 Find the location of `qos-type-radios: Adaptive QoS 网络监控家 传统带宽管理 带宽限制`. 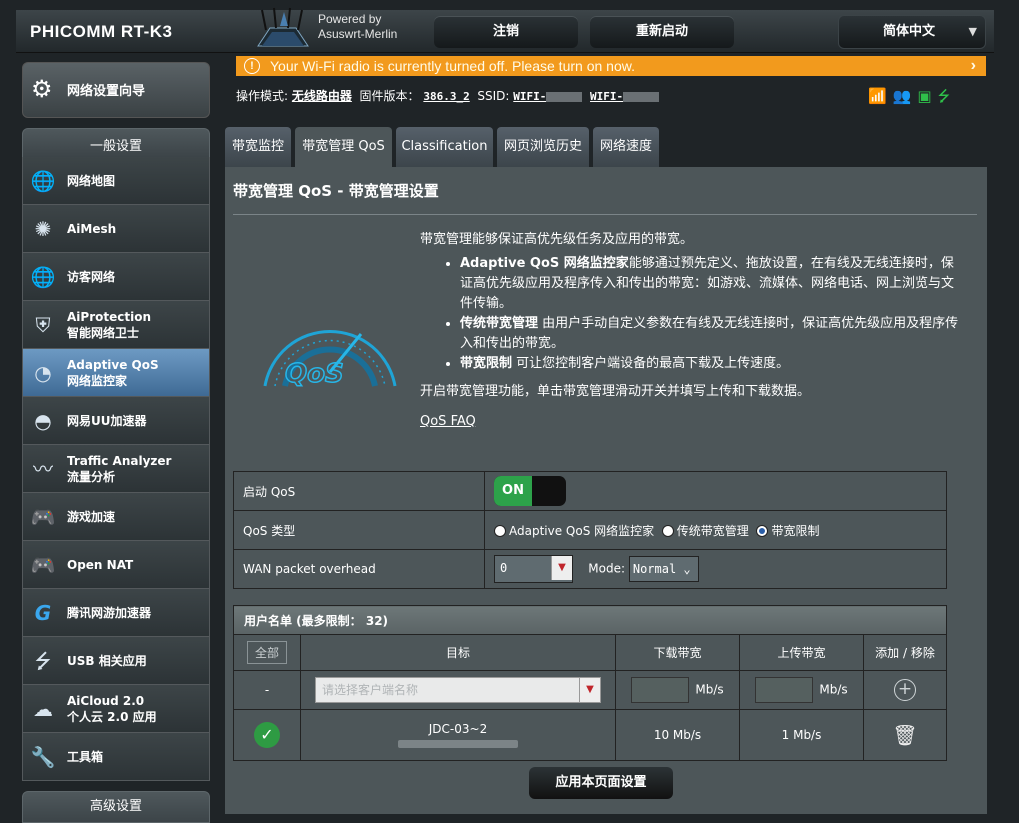

qos-type-radios: Adaptive QoS 网络监控家 传统带宽管理 带宽限制 is located at coordinates (715, 530).